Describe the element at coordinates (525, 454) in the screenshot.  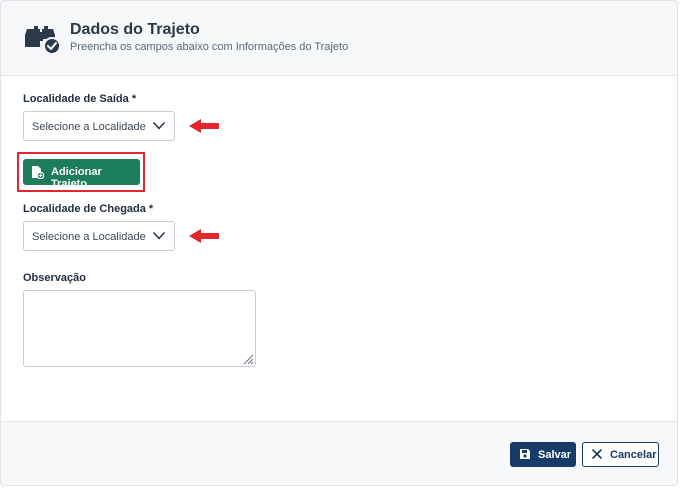
I see `save-icon` at that location.